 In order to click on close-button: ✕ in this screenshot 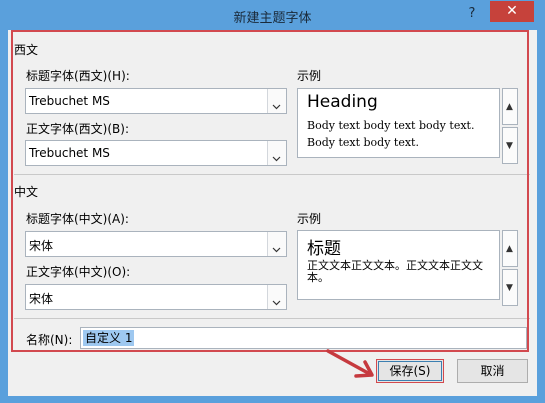, I will do `click(512, 11)`.